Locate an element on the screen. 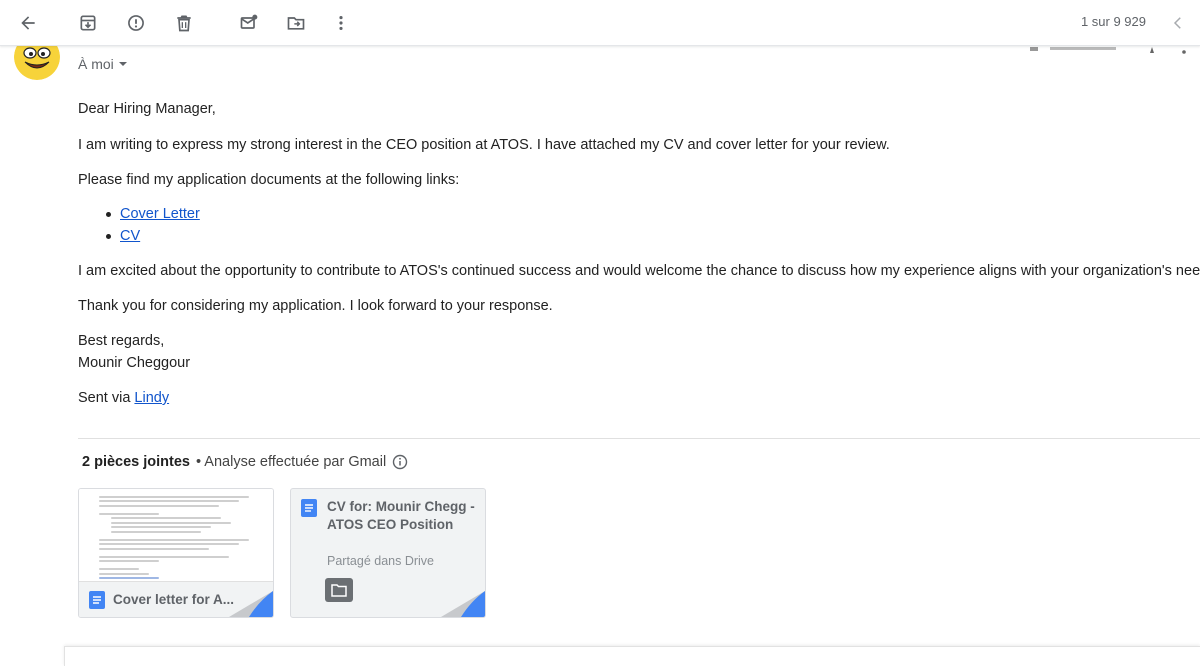  recipient-dropdown: À moi is located at coordinates (103, 64).